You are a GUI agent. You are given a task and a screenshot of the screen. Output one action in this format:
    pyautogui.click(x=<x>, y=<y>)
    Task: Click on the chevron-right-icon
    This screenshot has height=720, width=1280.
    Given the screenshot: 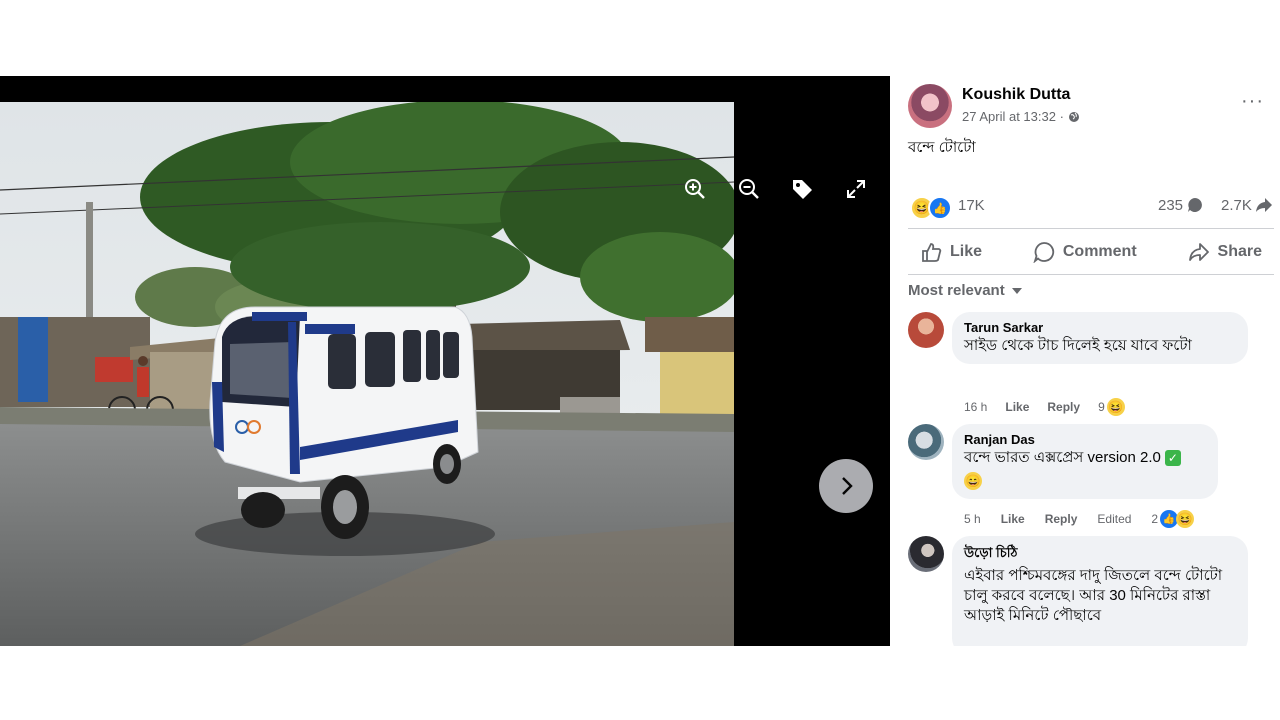 What is the action you would take?
    pyautogui.click(x=847, y=486)
    